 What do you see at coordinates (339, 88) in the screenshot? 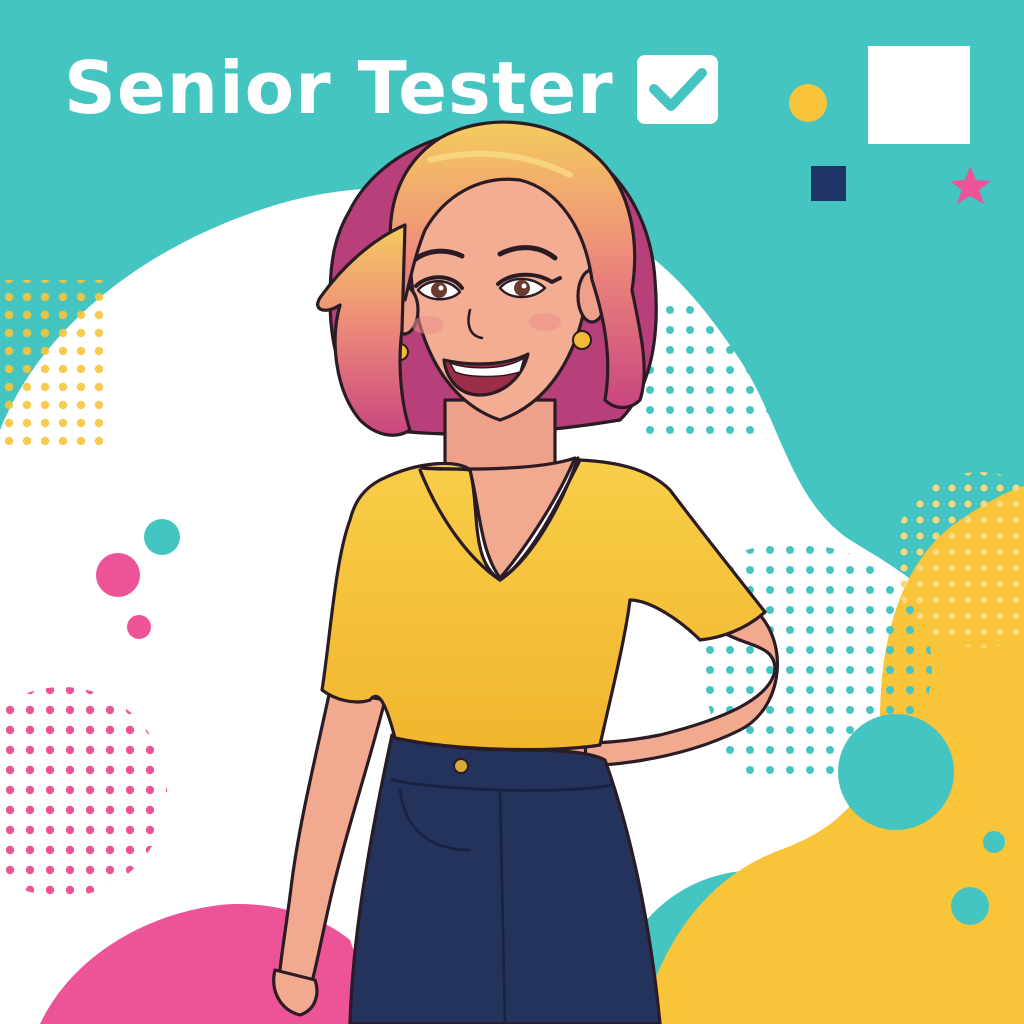
I see `page-title: Senior Tester` at bounding box center [339, 88].